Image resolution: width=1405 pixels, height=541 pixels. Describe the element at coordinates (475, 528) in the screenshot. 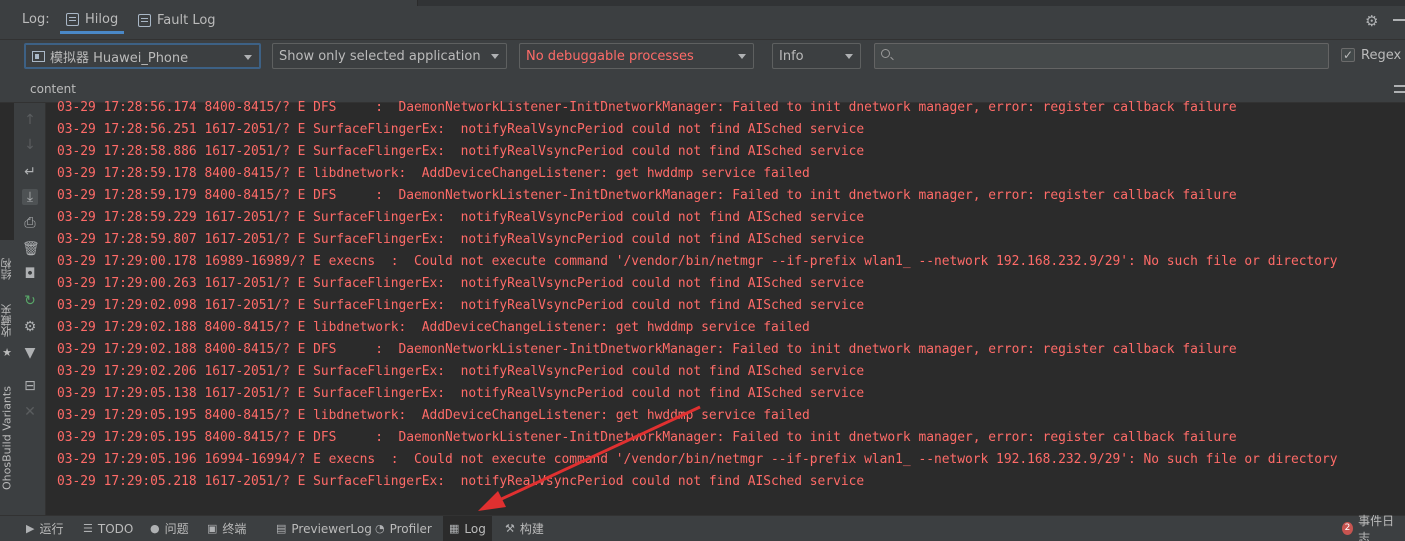

I see `bottom-tab-label: Log` at that location.